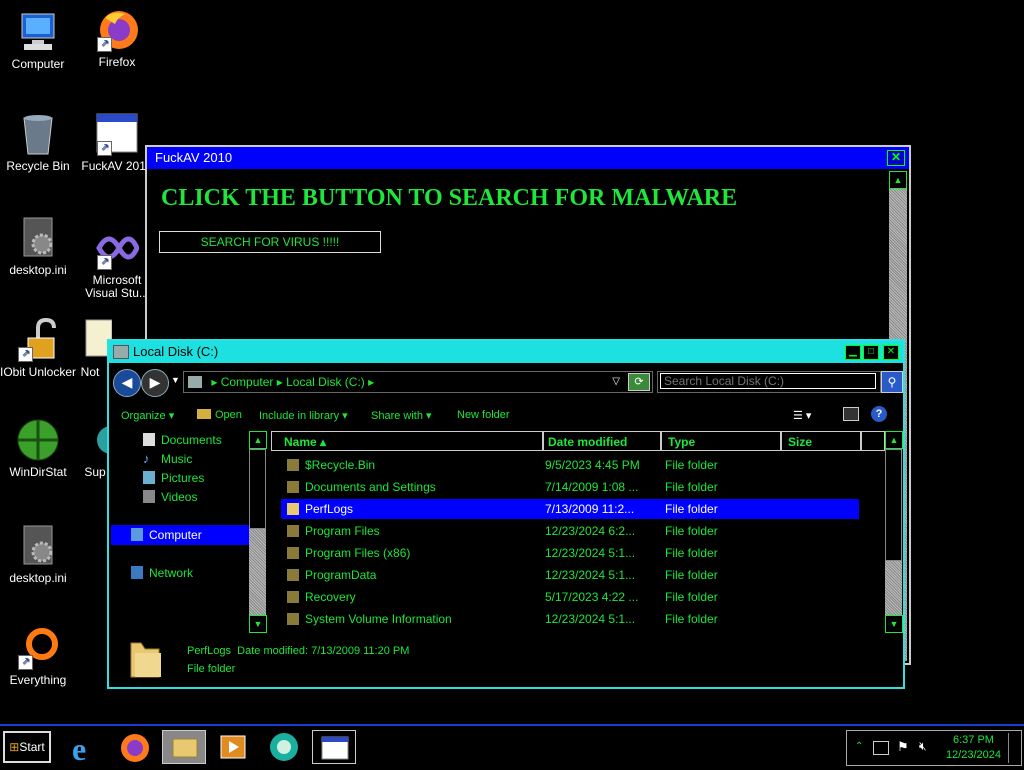  What do you see at coordinates (166, 535) in the screenshot?
I see `nav-item-computer: Computer` at bounding box center [166, 535].